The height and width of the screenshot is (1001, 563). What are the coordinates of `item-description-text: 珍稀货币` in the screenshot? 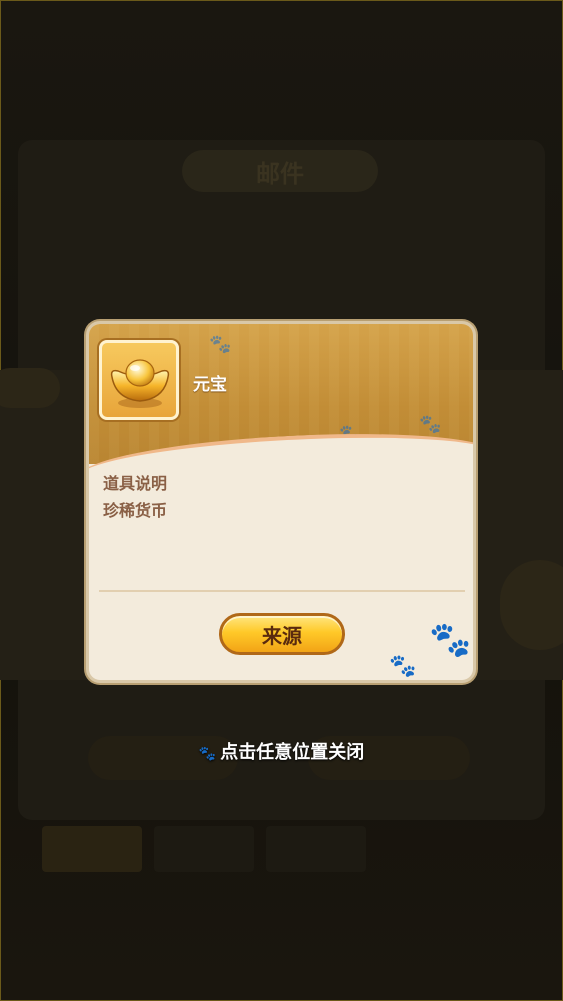 It's located at (135, 510).